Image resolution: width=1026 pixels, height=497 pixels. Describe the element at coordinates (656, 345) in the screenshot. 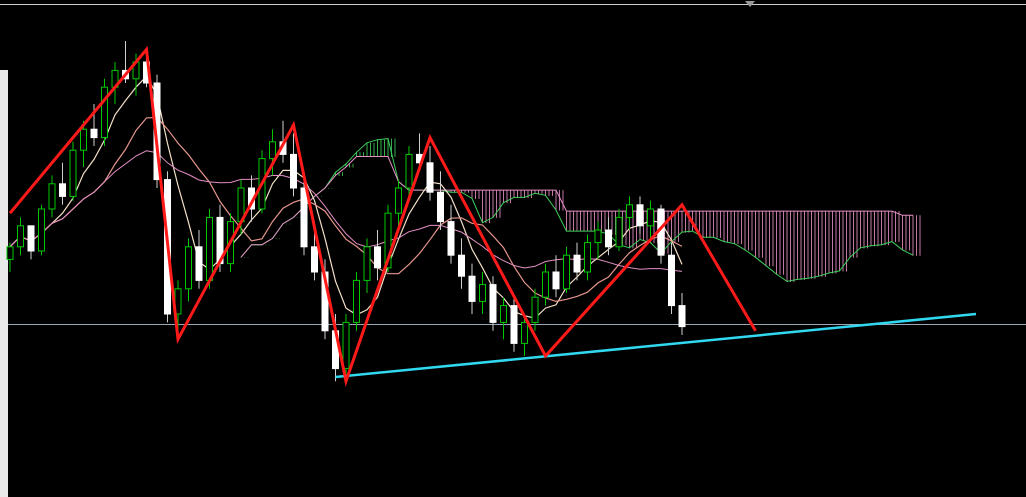

I see `support-trendline` at that location.